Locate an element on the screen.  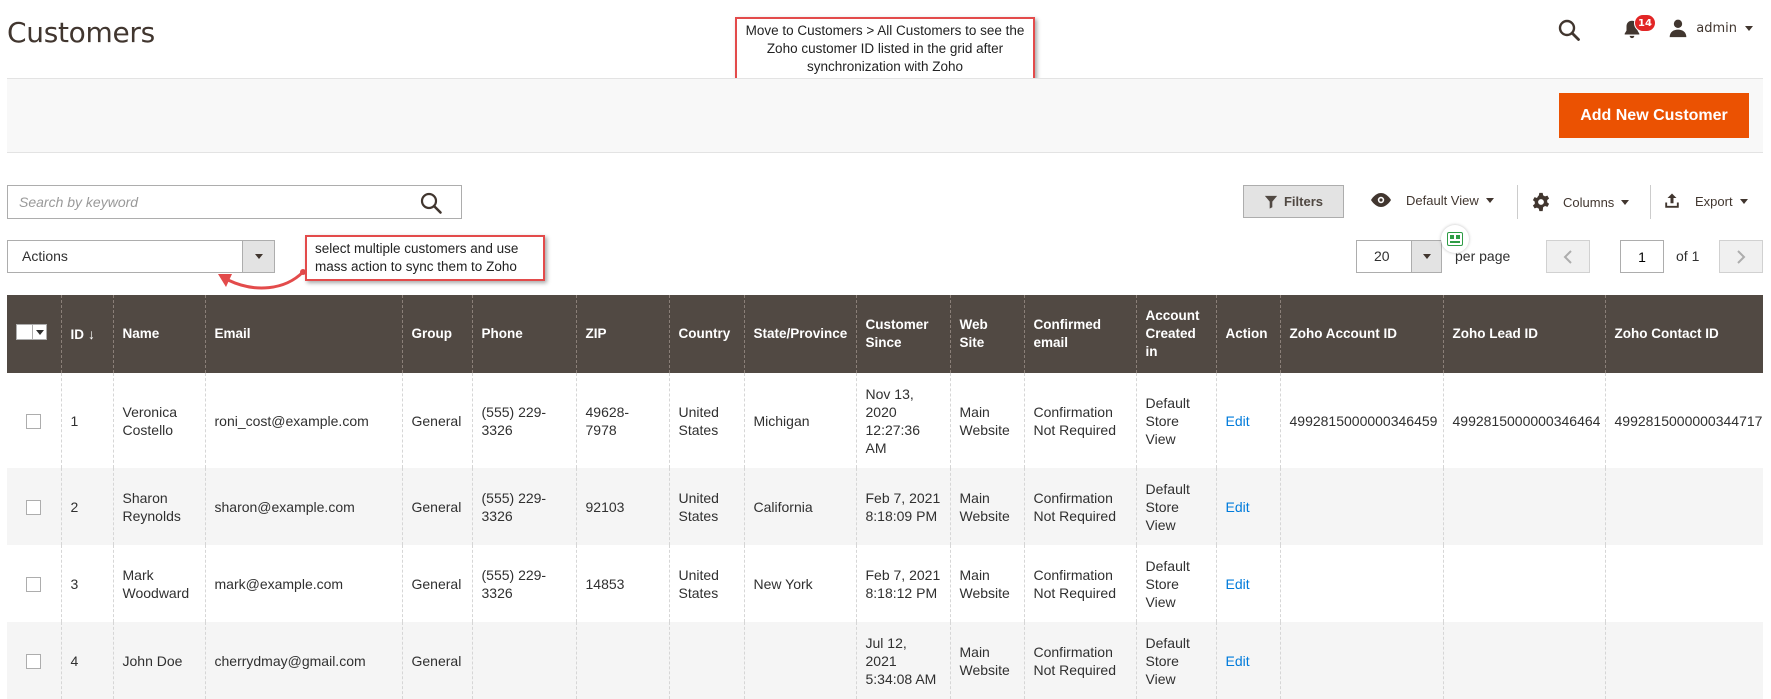
notification-count-badge: 14 is located at coordinates (1645, 23).